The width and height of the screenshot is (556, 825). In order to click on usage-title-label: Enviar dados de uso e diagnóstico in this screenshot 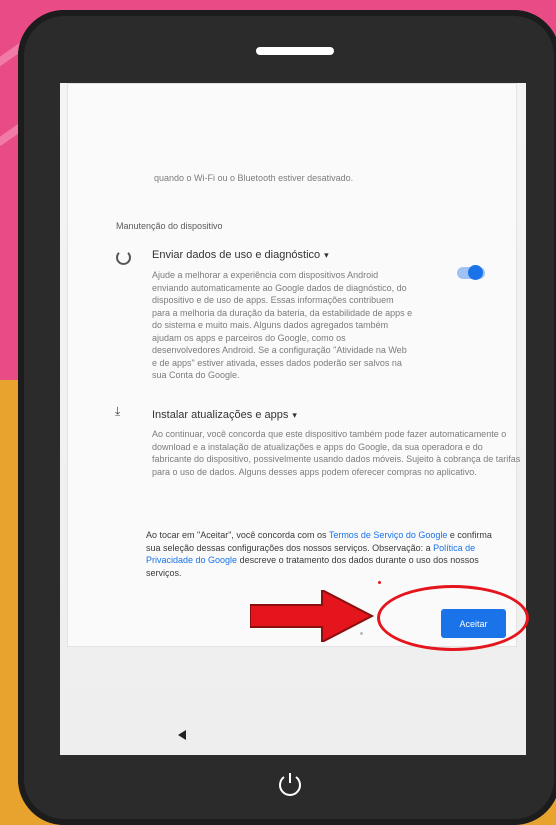, I will do `click(236, 255)`.